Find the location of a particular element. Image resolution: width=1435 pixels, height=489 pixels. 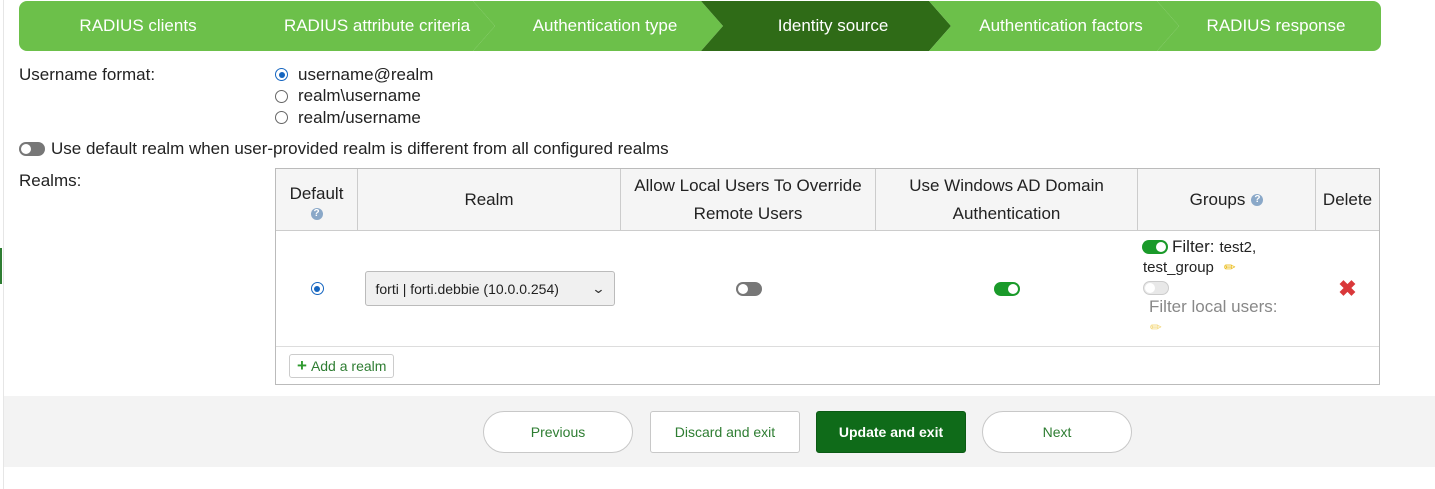

step-label: RADIUS attribute criteria is located at coordinates (377, 25).